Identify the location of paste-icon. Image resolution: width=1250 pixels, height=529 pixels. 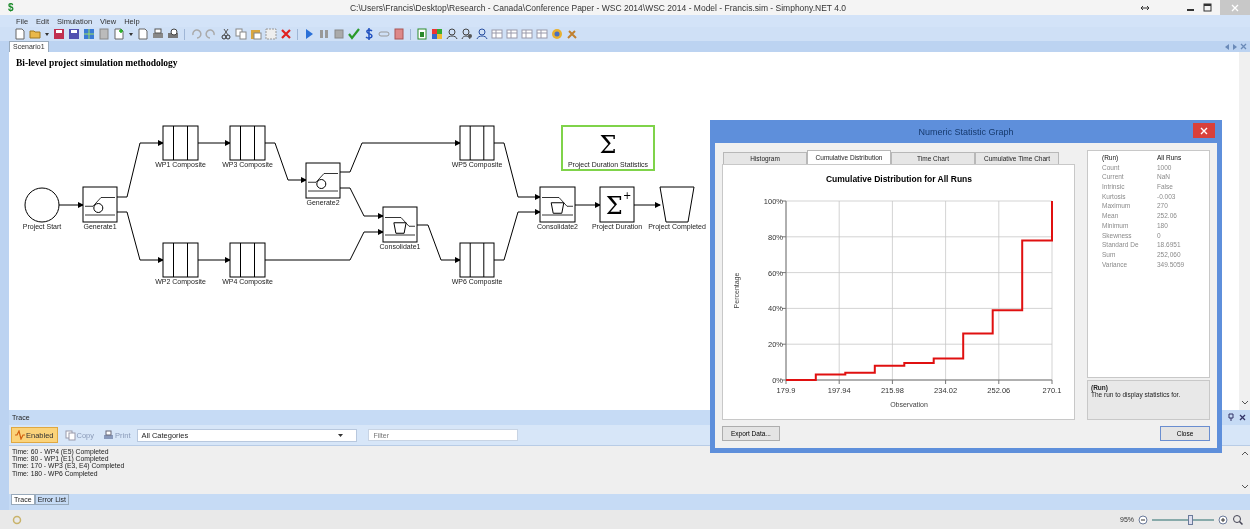
(256, 34).